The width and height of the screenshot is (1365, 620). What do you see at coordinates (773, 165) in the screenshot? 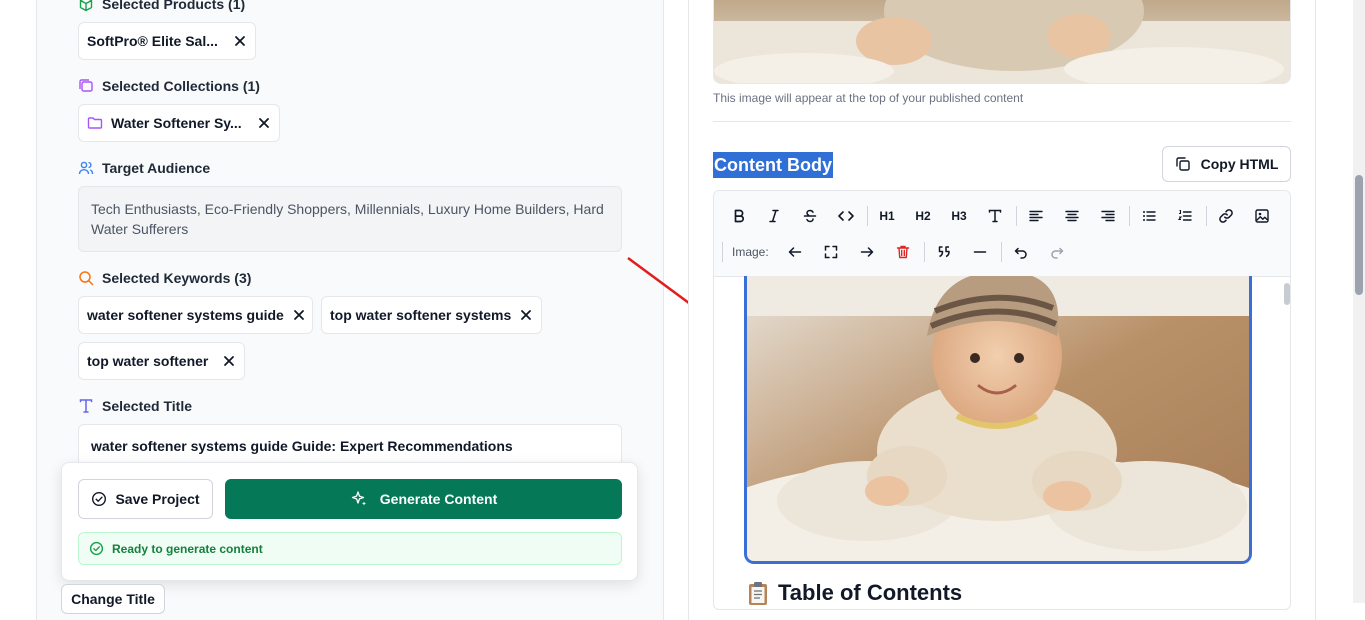
I see `content-body-label: Content Body` at bounding box center [773, 165].